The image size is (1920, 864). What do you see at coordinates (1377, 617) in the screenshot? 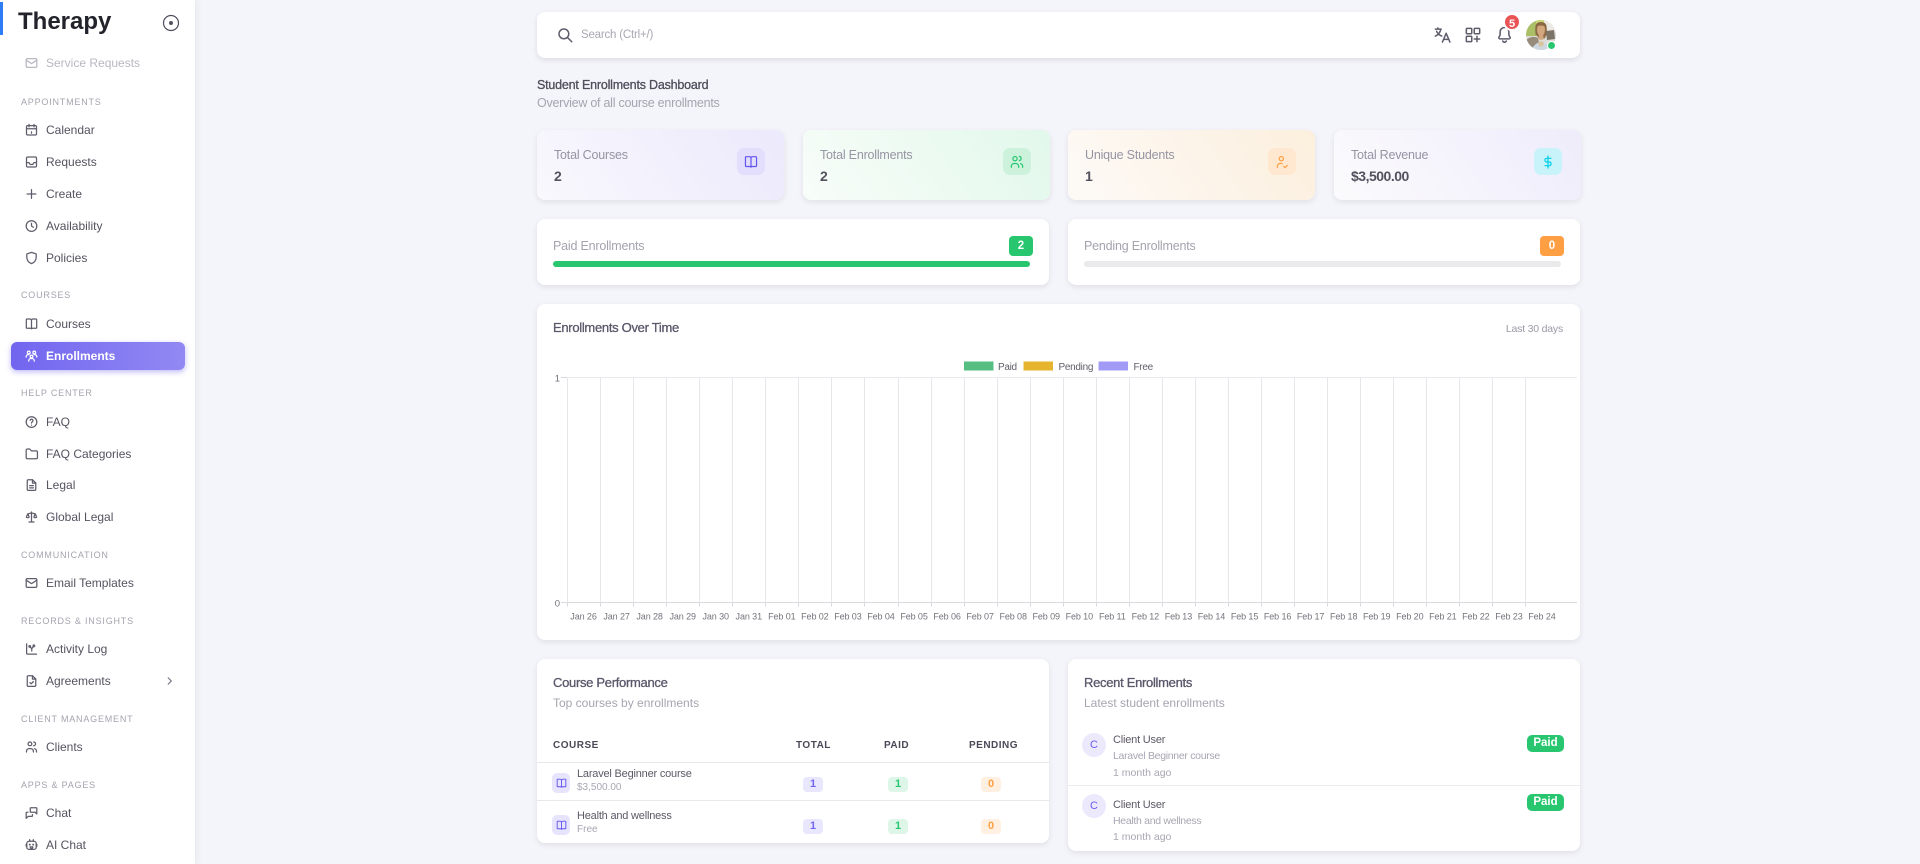
I see `svg-text: Feb 19` at bounding box center [1377, 617].